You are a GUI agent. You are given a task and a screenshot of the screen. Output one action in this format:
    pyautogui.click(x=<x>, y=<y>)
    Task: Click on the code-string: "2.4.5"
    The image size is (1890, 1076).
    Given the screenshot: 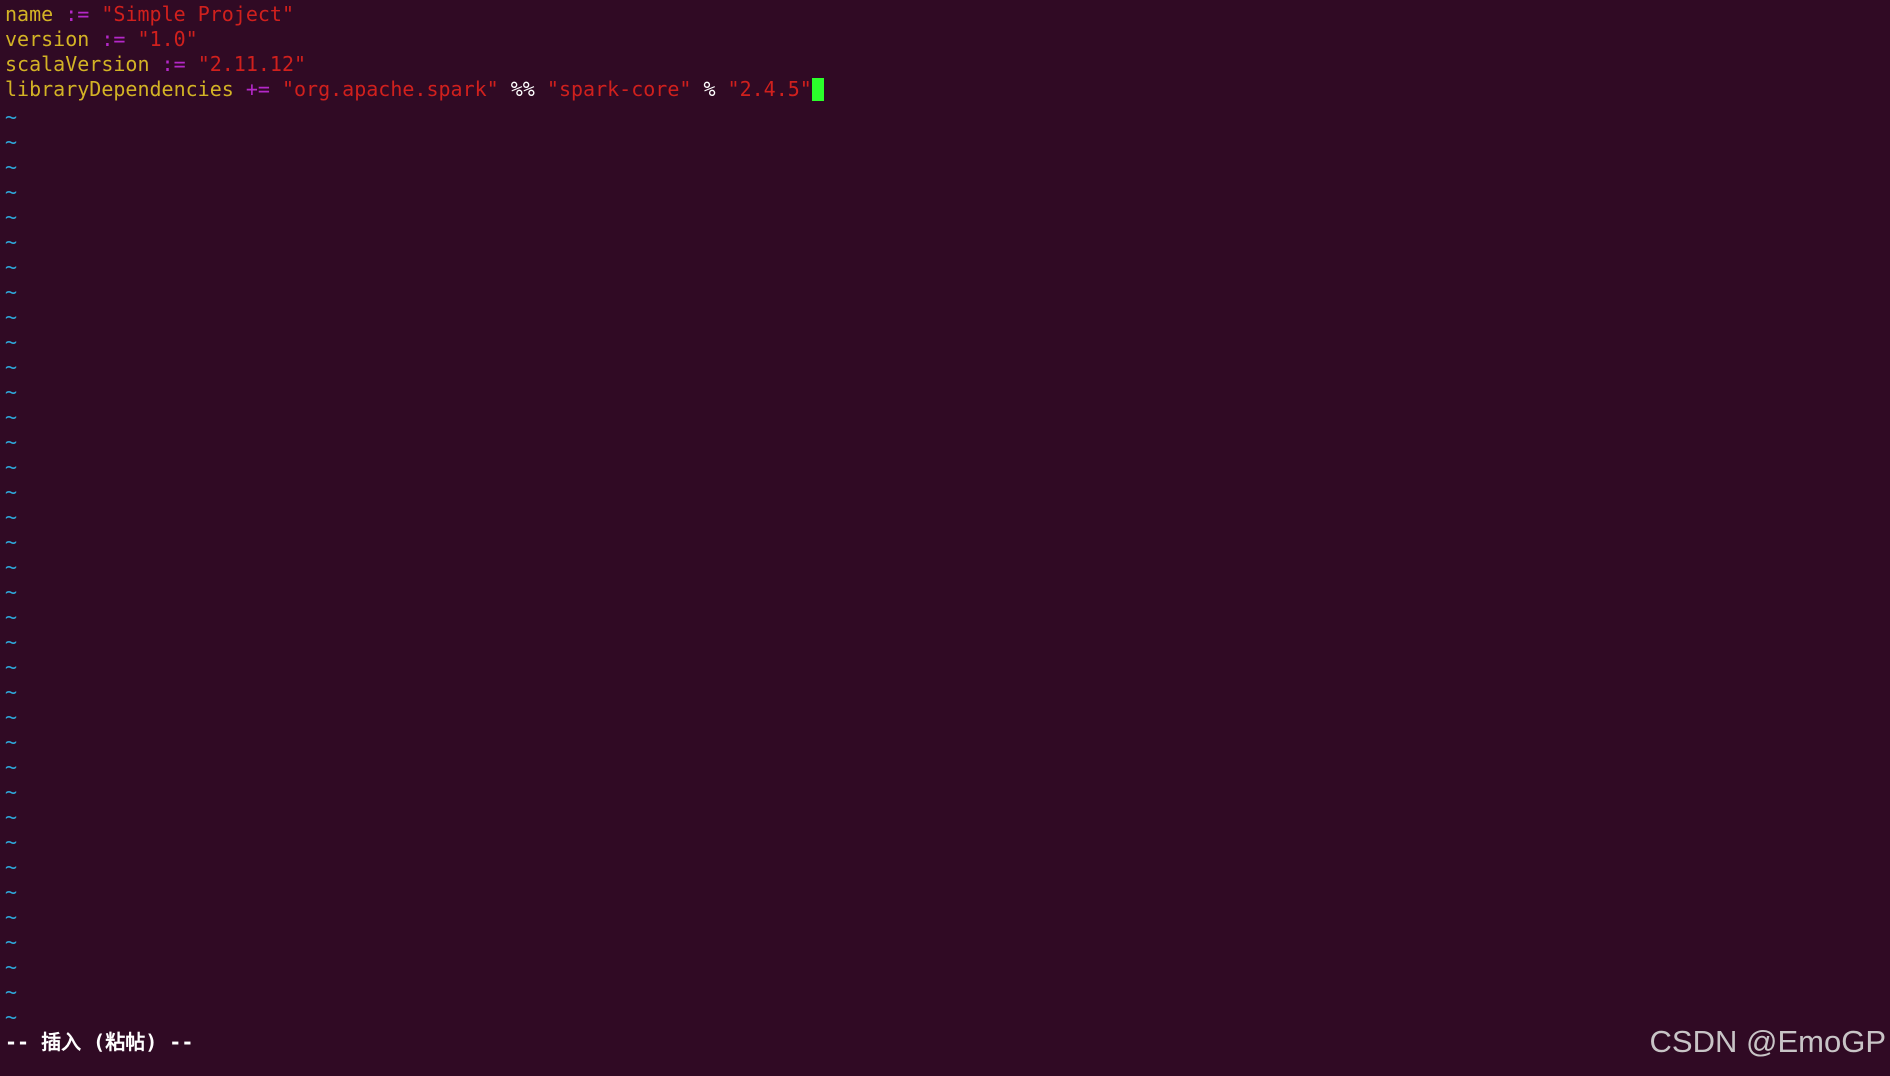 What is the action you would take?
    pyautogui.click(x=769, y=89)
    